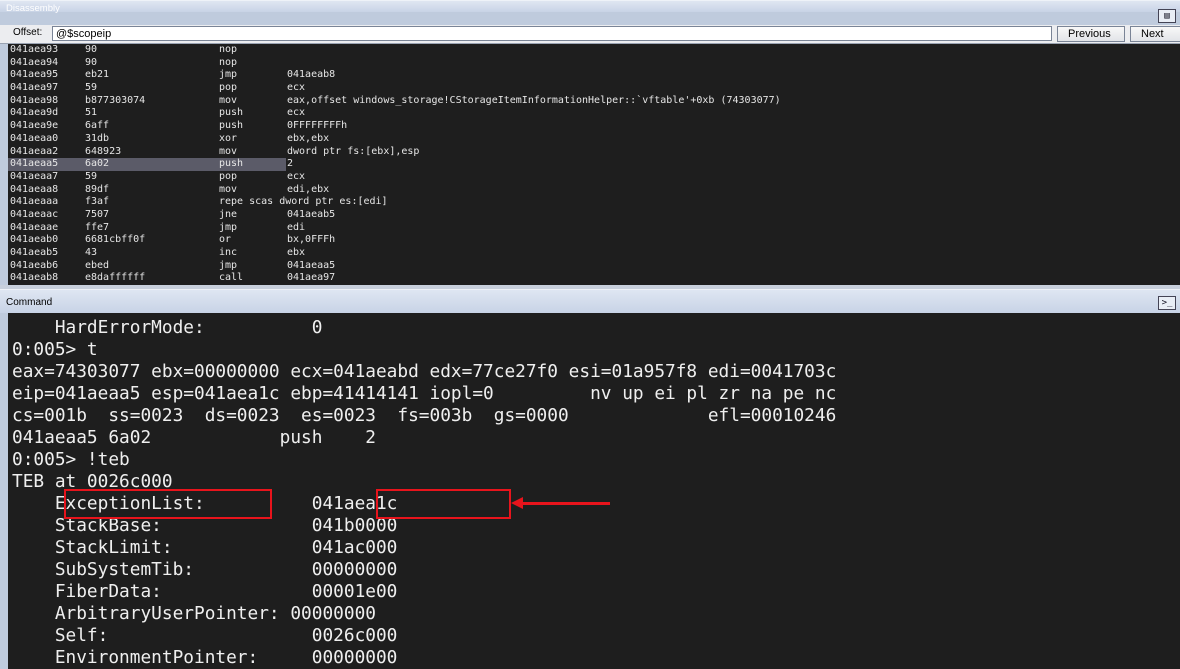 Image resolution: width=1180 pixels, height=669 pixels. What do you see at coordinates (97, 265) in the screenshot?
I see `disassembly-opcode-bytes: ebed` at bounding box center [97, 265].